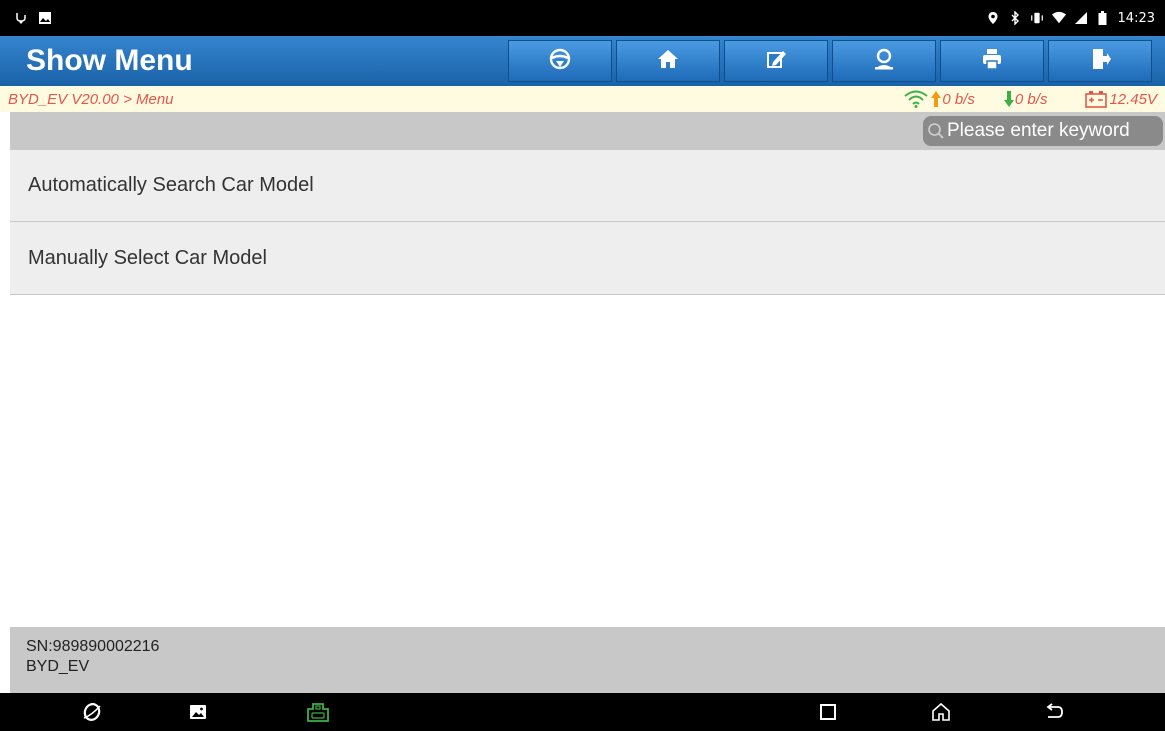 The width and height of the screenshot is (1165, 731). What do you see at coordinates (91, 99) in the screenshot?
I see `breadcrumb: BYD_EV V20.00 > Menu` at bounding box center [91, 99].